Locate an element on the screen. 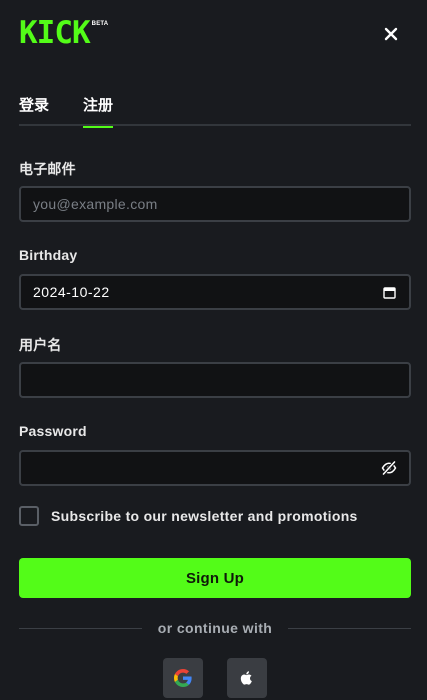  tab-register: 注册 is located at coordinates (98, 111).